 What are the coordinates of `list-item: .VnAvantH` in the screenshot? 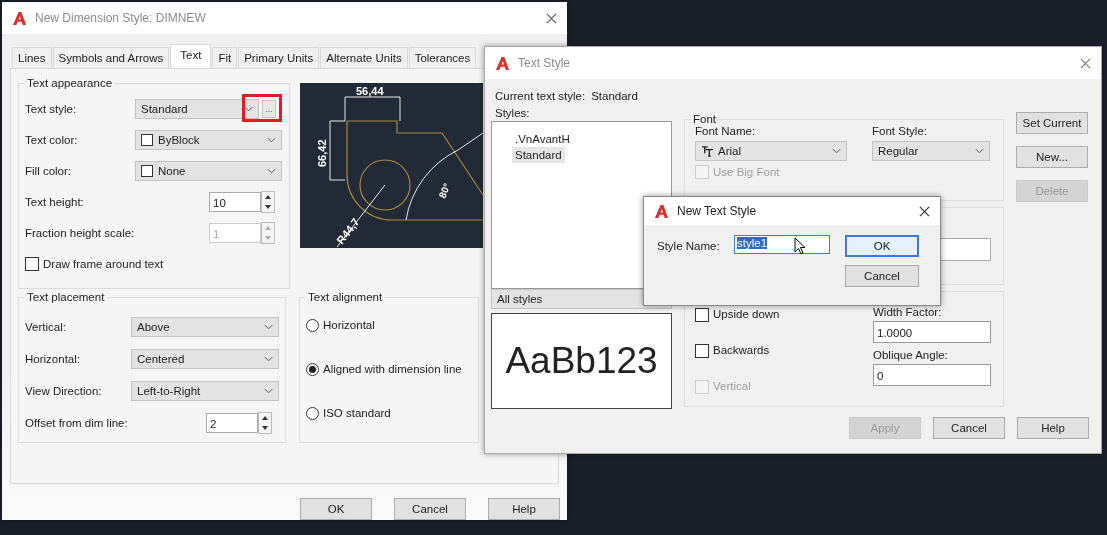 It's located at (542, 139).